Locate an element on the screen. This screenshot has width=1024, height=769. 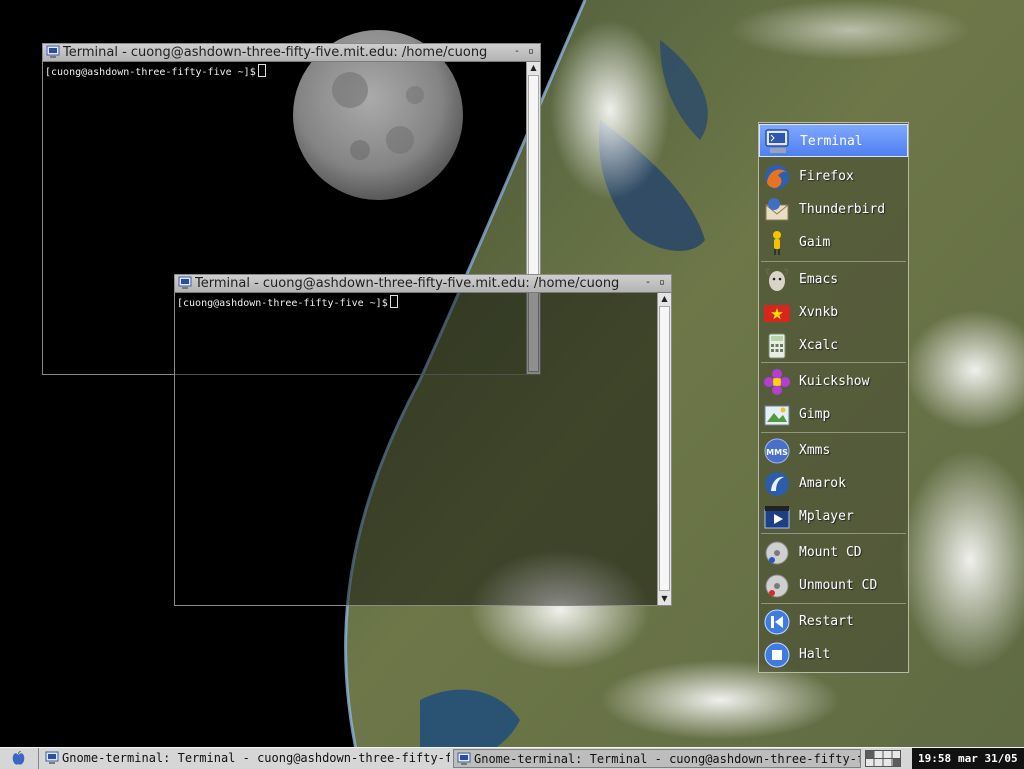
launcher-item-unmount-cd: Unmount CD is located at coordinates (833, 585).